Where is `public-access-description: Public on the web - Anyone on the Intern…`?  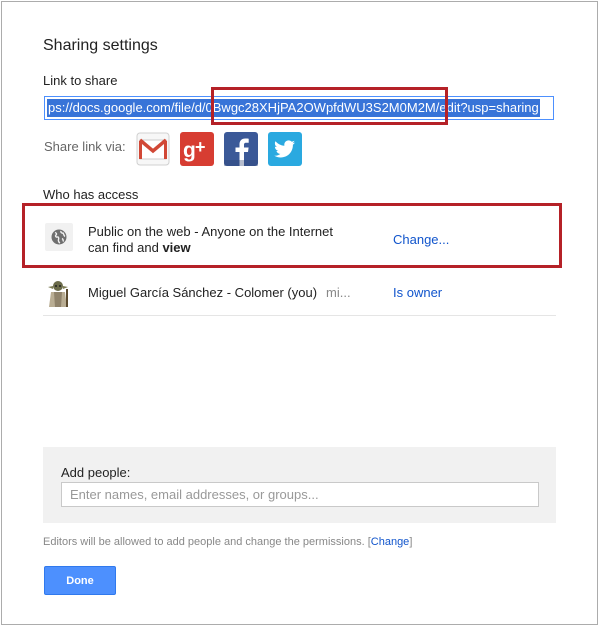 public-access-description: Public on the web - Anyone on the Intern… is located at coordinates (218, 240).